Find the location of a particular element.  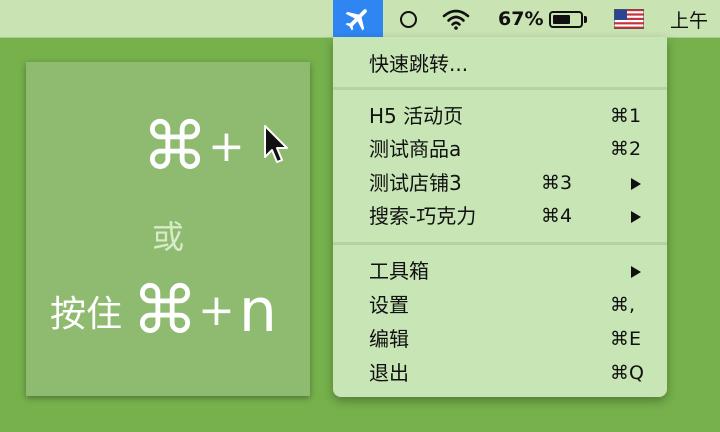

battery-icon is located at coordinates (566, 19).